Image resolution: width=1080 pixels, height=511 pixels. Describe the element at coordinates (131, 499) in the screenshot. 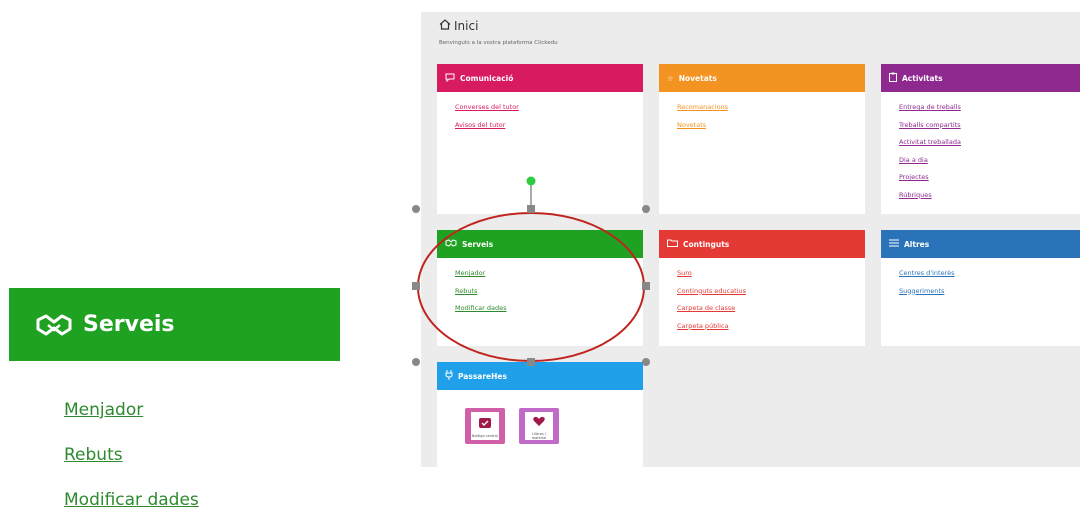

I see `zoom-link-modificar-dades: Modificar dades` at that location.